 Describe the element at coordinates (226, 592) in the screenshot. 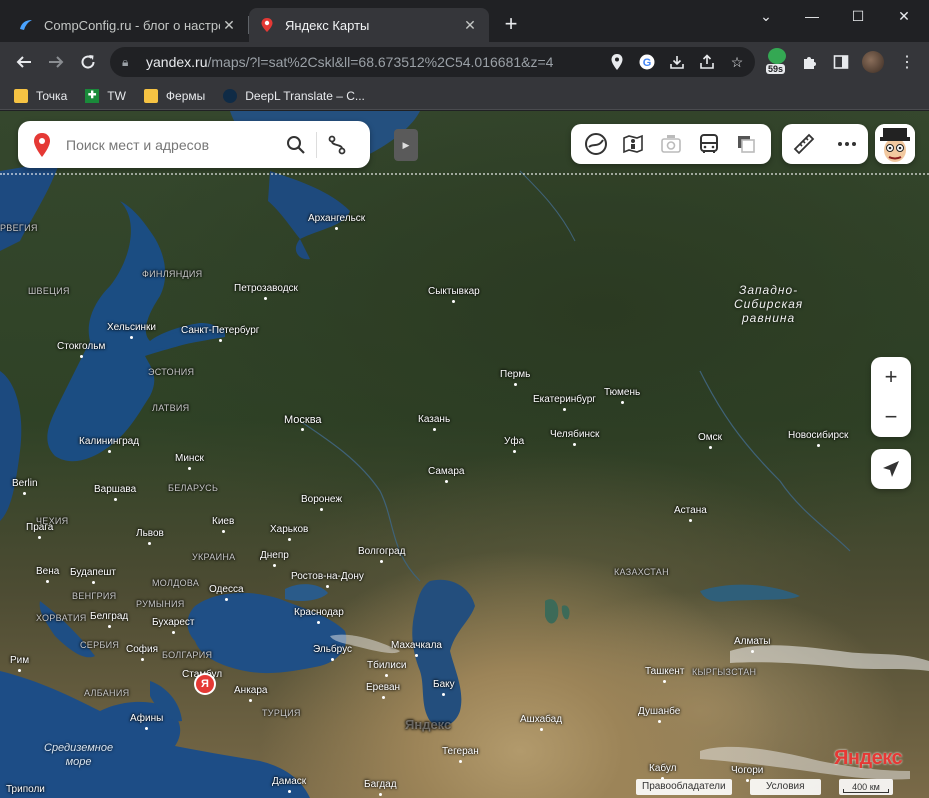

I see `city-label: Одесса` at that location.